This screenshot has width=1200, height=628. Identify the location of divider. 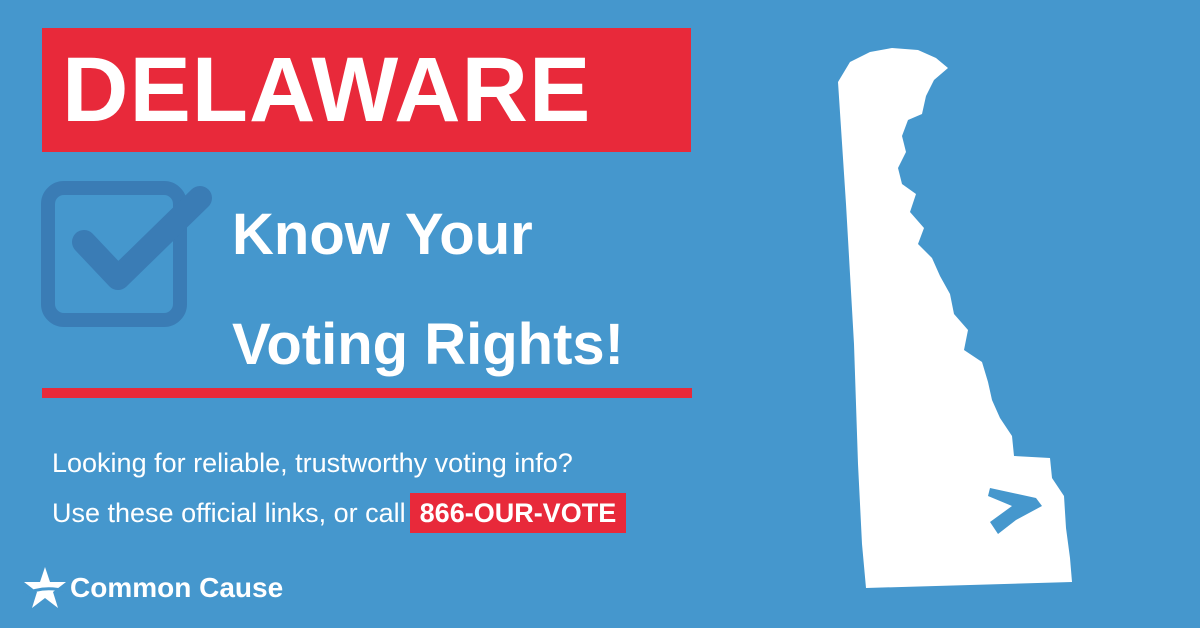
(367, 393).